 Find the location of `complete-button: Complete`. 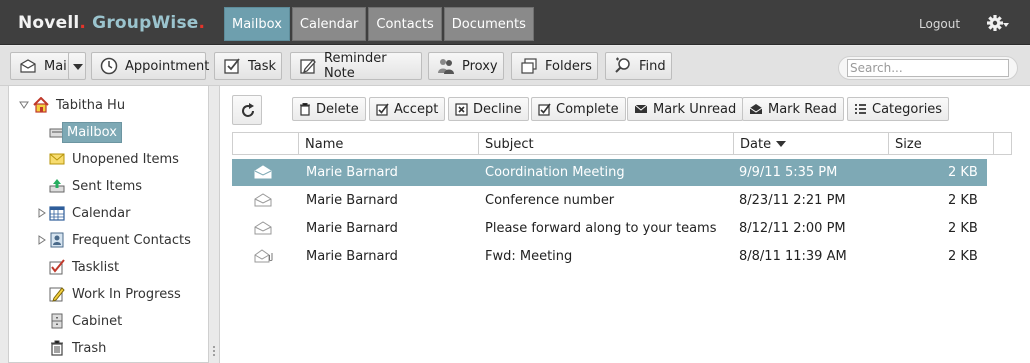

complete-button: Complete is located at coordinates (578, 109).